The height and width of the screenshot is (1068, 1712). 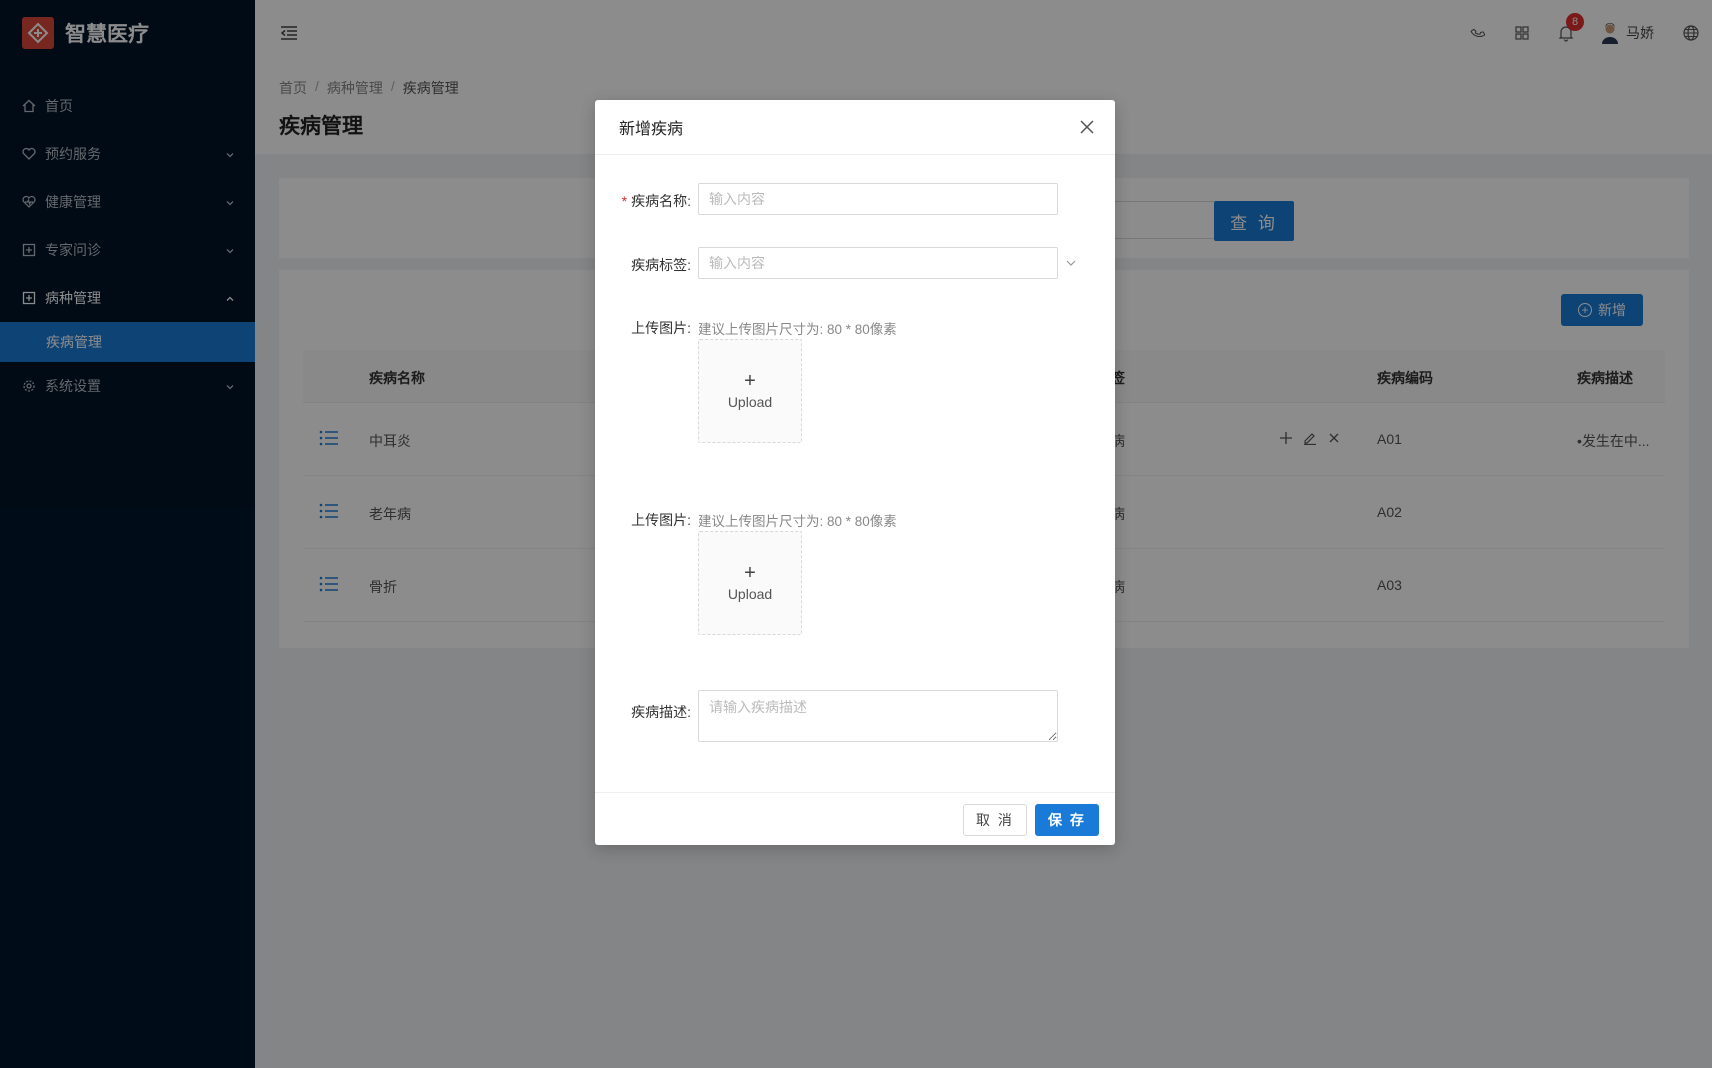 What do you see at coordinates (995, 820) in the screenshot?
I see `cancel-button: 取 消` at bounding box center [995, 820].